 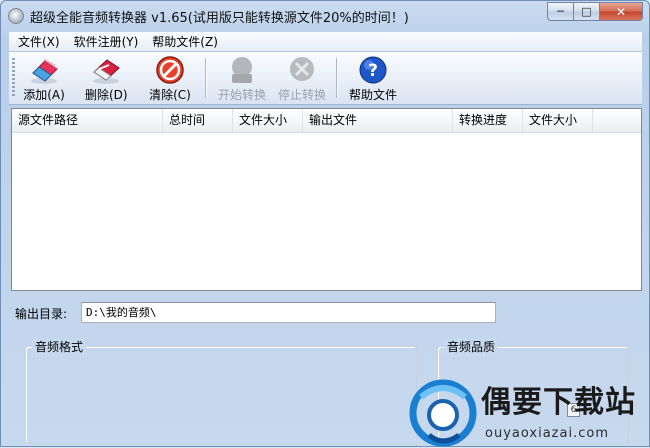 What do you see at coordinates (106, 41) in the screenshot?
I see `menu-register: 软件注册(Y)` at bounding box center [106, 41].